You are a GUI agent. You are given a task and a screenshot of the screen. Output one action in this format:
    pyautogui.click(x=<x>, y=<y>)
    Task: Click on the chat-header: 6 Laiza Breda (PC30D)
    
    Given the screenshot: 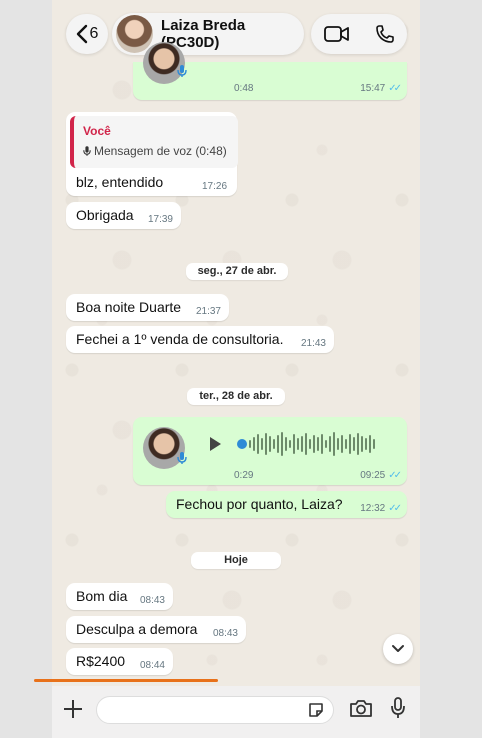 What is the action you would take?
    pyautogui.click(x=241, y=34)
    